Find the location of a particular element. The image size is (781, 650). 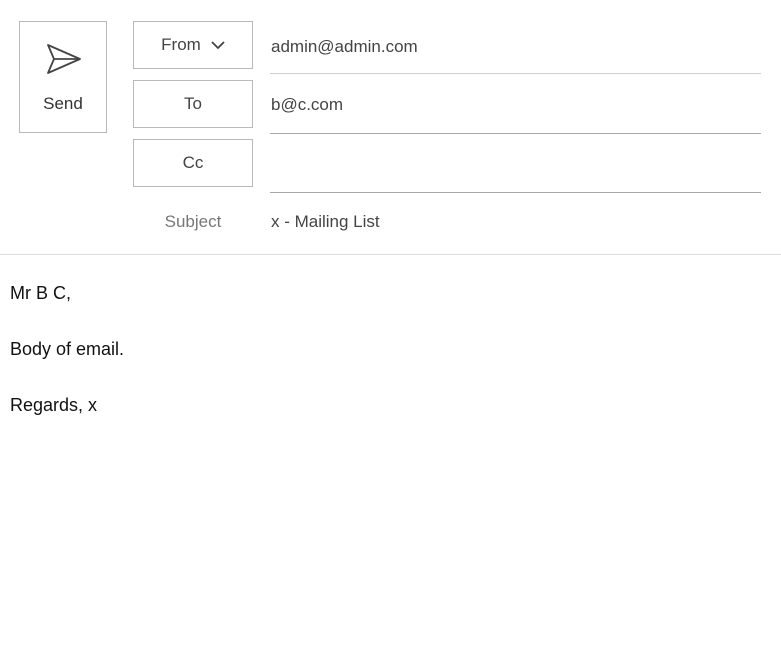

to-label: To is located at coordinates (193, 103).